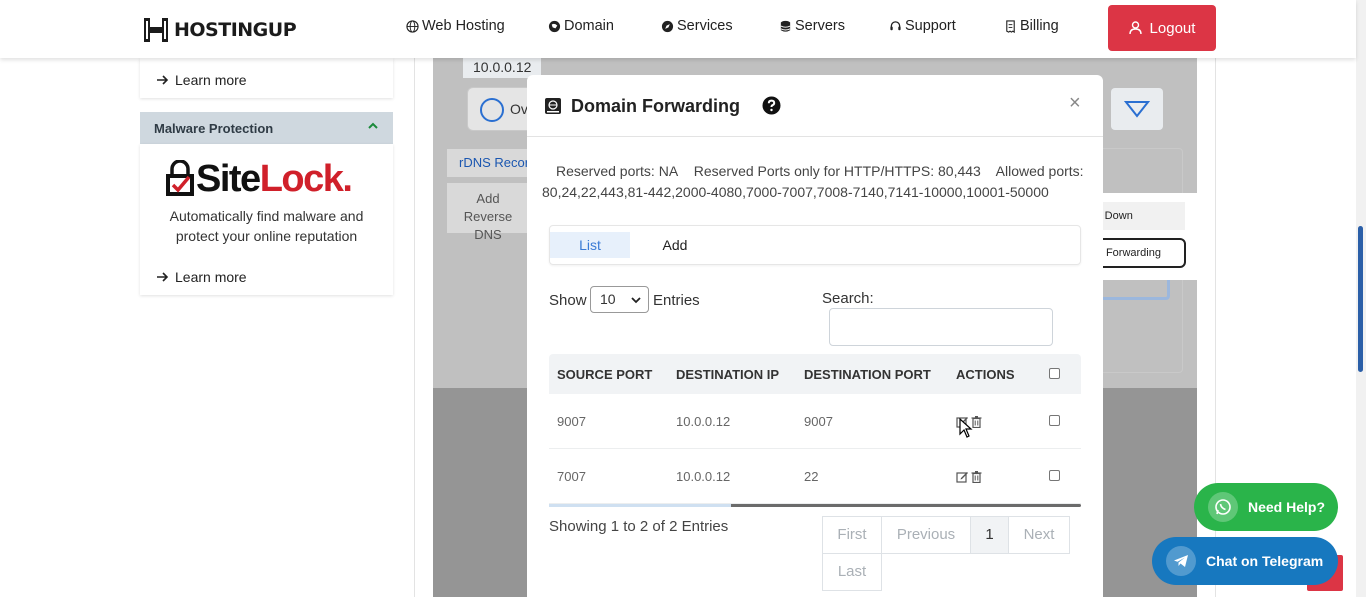 The image size is (1366, 597). I want to click on telegram-label: Chat on Telegram, so click(1265, 561).